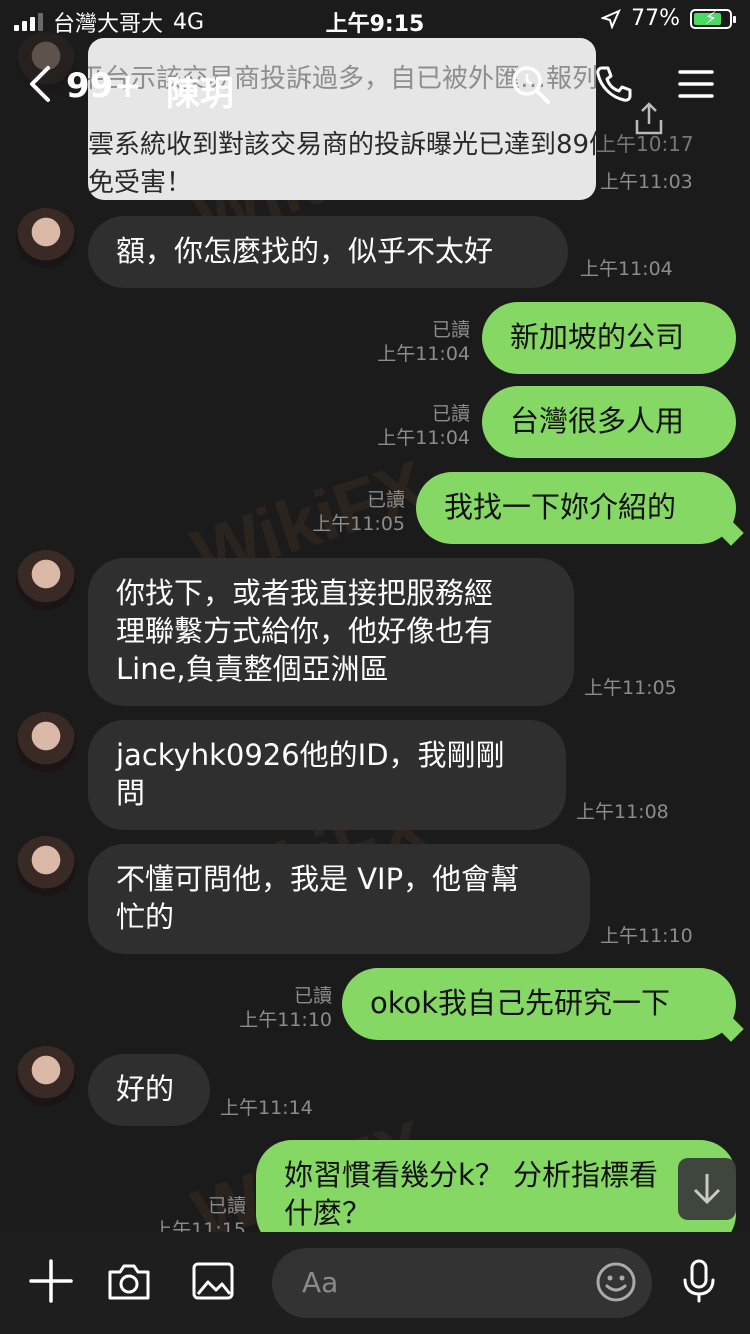 The width and height of the screenshot is (750, 1334). I want to click on plus-icon, so click(51, 1281).